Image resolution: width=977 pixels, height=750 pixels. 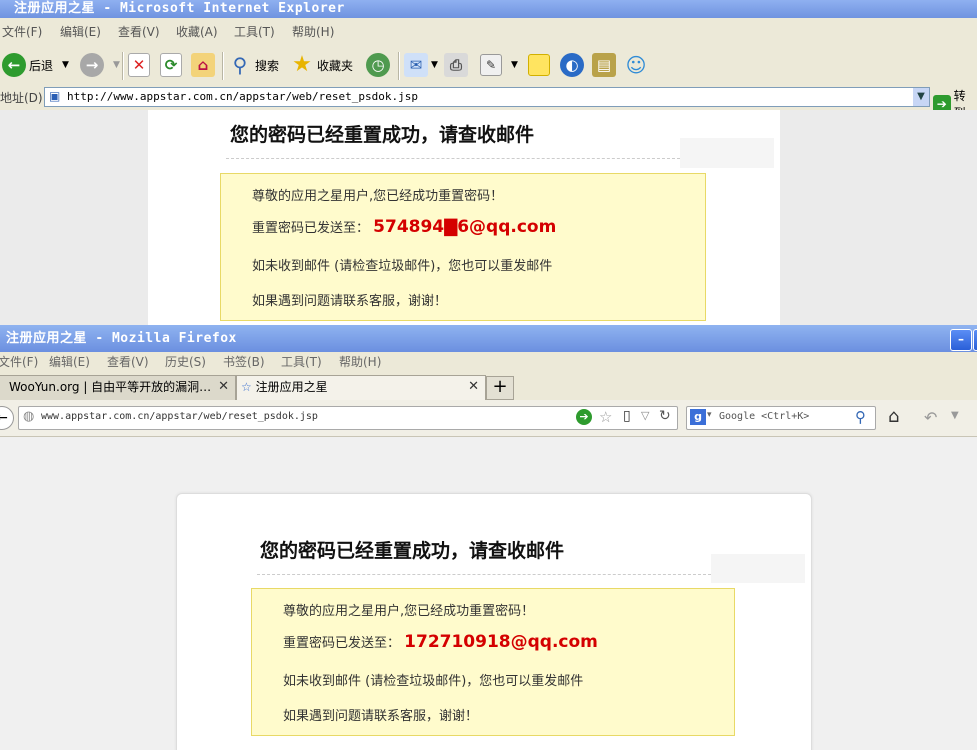 What do you see at coordinates (291, 387) in the screenshot?
I see `tab-label: 注册应用之星` at bounding box center [291, 387].